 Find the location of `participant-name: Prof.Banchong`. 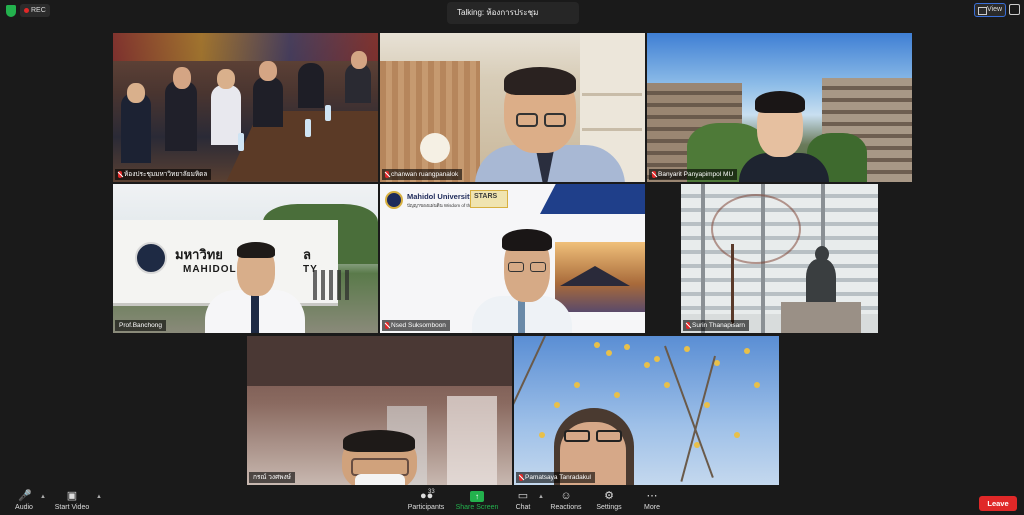

participant-name: Prof.Banchong is located at coordinates (141, 325).